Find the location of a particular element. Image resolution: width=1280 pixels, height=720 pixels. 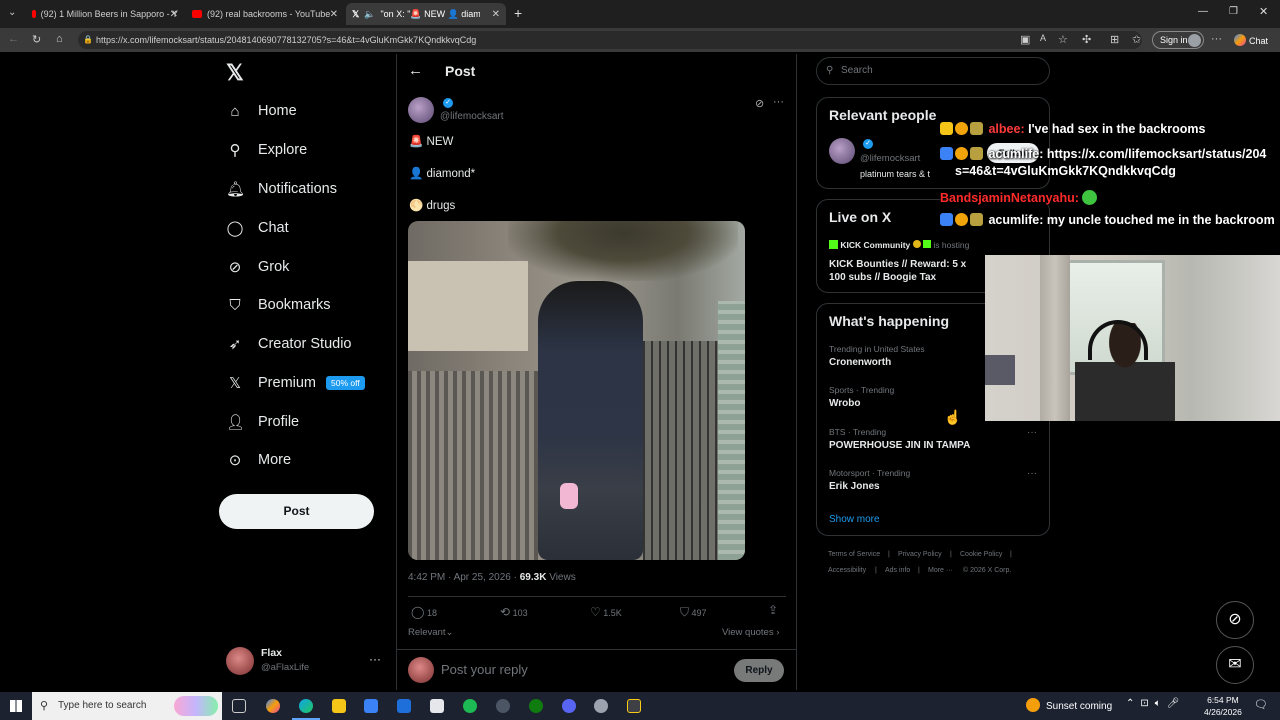

tab-youtube-sapporo: (92) 1 Million Beers in Sapporo - Y ✕ is located at coordinates (105, 14).